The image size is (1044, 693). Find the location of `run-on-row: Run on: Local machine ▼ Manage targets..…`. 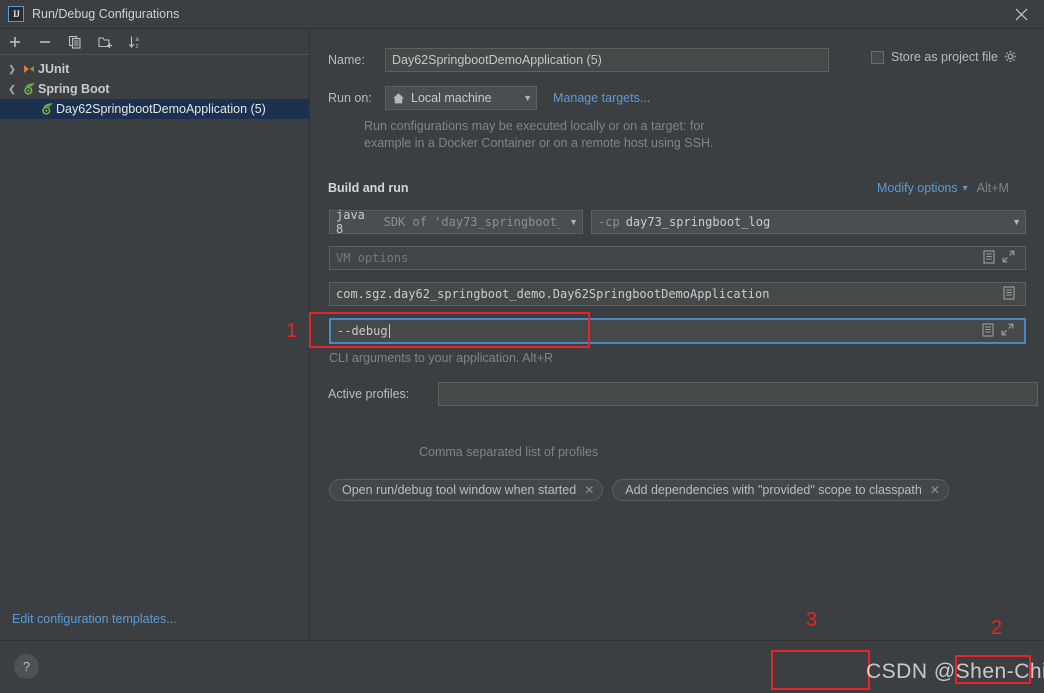

run-on-row: Run on: Local machine ▼ Manage targets..… is located at coordinates (489, 98).